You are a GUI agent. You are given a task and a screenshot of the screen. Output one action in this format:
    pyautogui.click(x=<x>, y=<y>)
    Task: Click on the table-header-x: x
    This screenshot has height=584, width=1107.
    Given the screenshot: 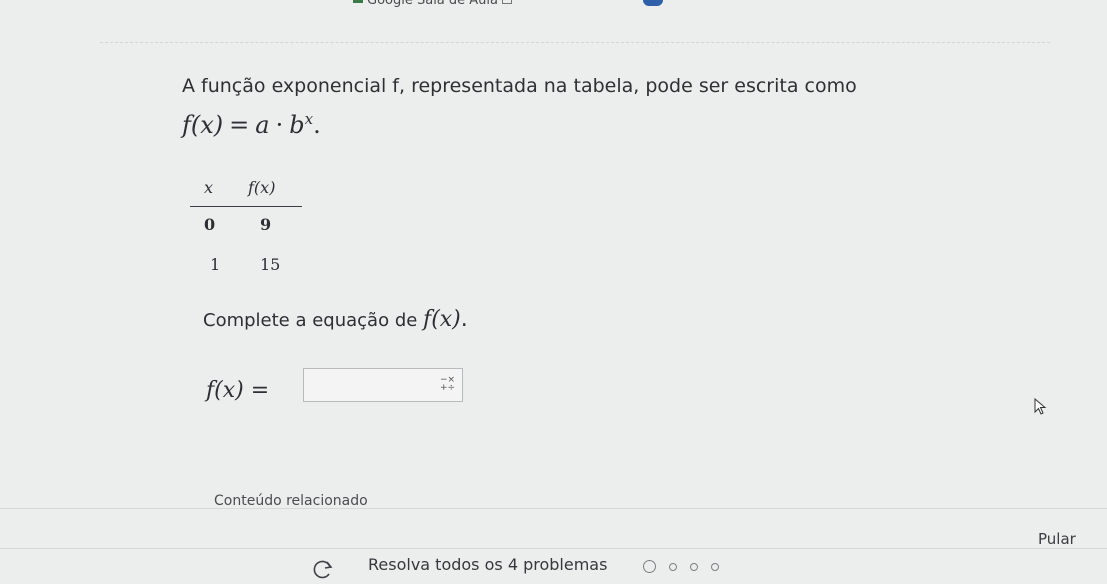 What is the action you would take?
    pyautogui.click(x=209, y=187)
    